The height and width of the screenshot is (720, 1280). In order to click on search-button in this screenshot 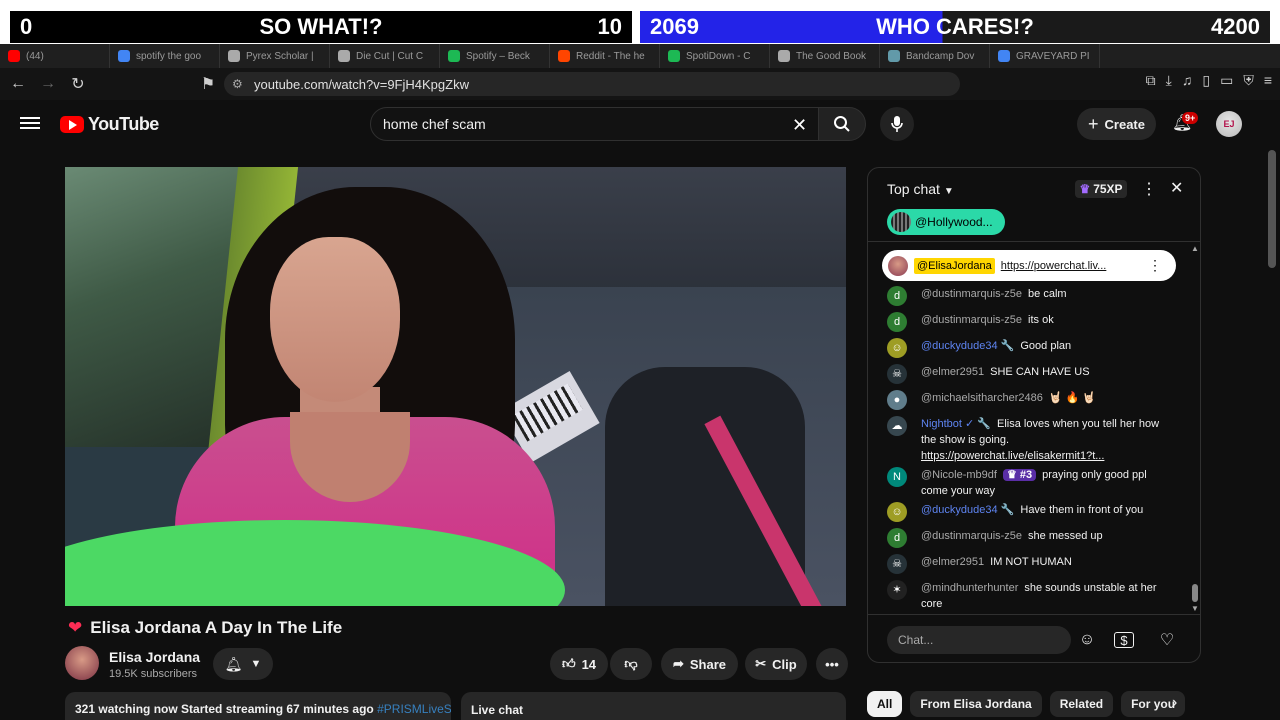, I will do `click(842, 124)`.